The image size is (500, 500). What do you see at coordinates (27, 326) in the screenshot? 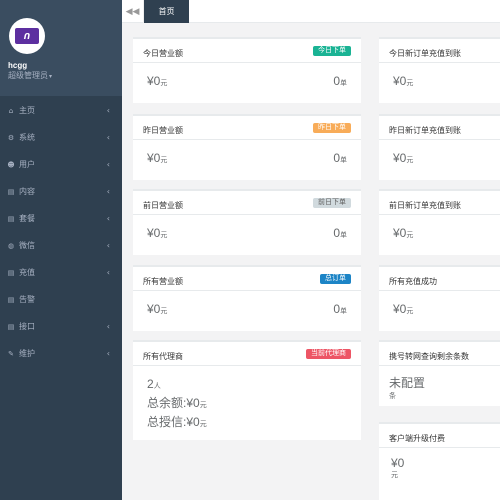
I see `sidebar-item-label: 接口` at bounding box center [27, 326].